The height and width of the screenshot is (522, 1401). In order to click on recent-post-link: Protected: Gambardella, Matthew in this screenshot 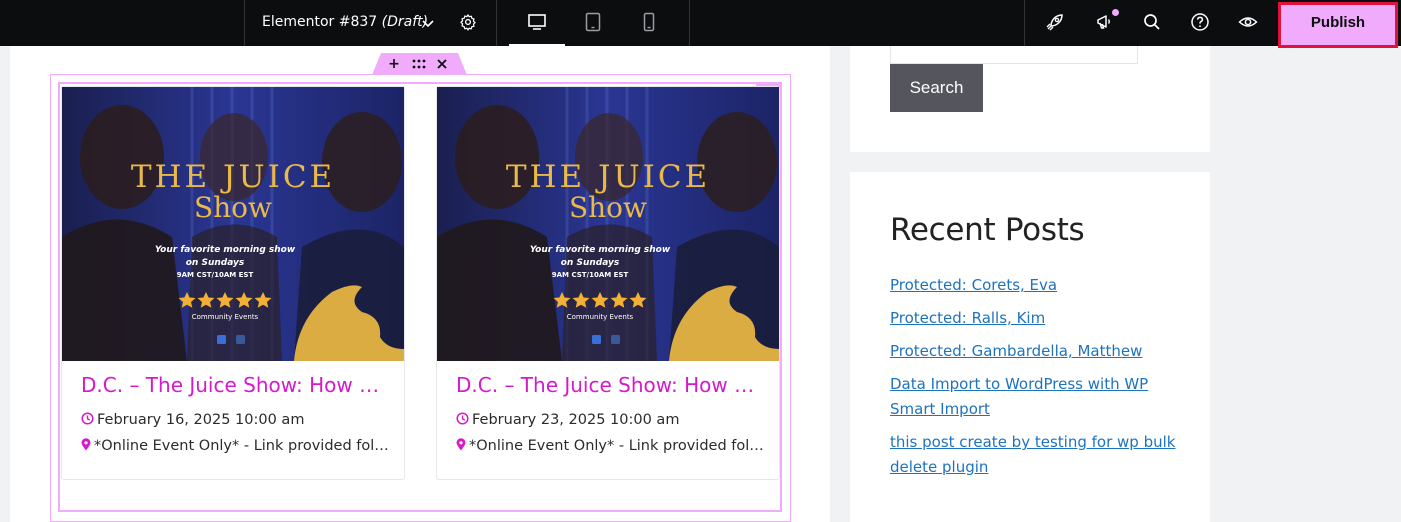, I will do `click(1016, 351)`.